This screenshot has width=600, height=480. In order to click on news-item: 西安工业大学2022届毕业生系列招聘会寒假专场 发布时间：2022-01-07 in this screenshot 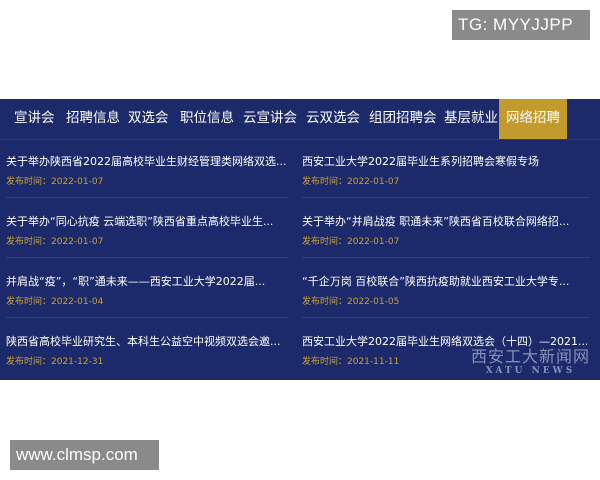, I will do `click(444, 171)`.